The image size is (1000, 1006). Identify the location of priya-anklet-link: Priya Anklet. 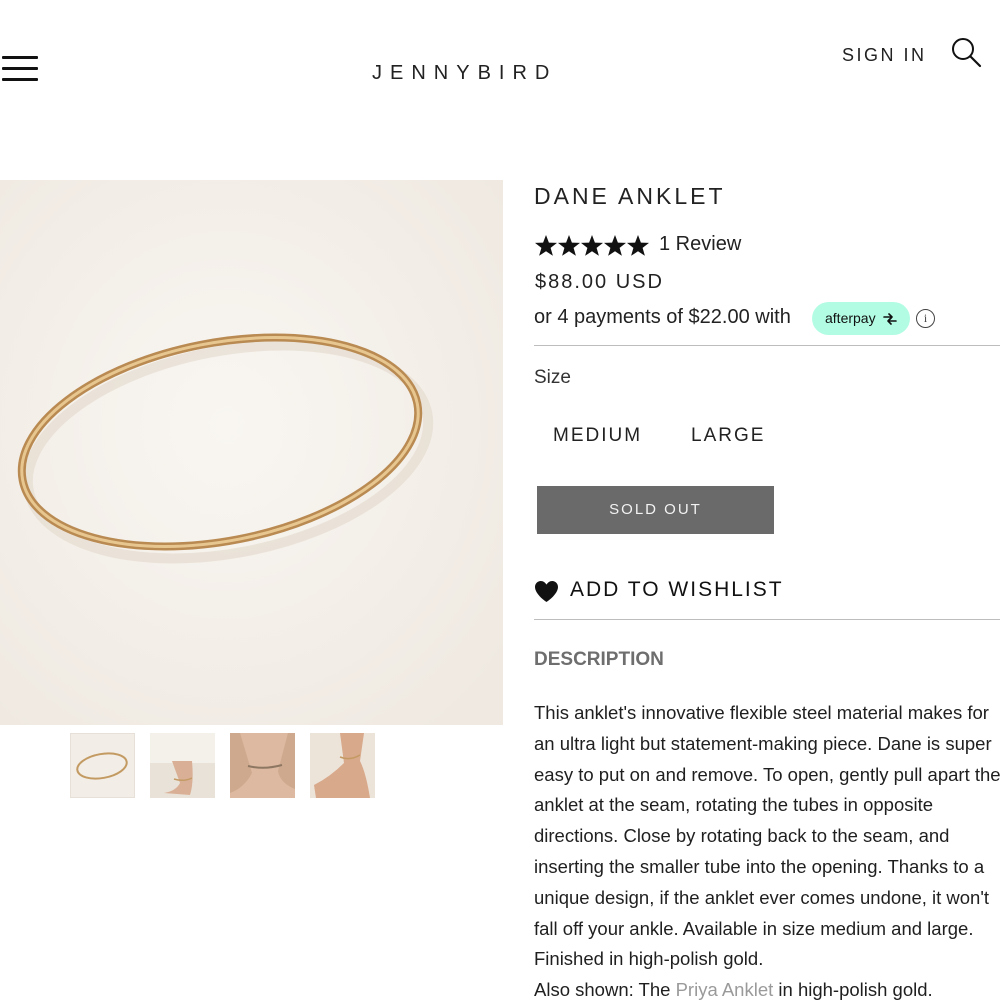
(725, 989).